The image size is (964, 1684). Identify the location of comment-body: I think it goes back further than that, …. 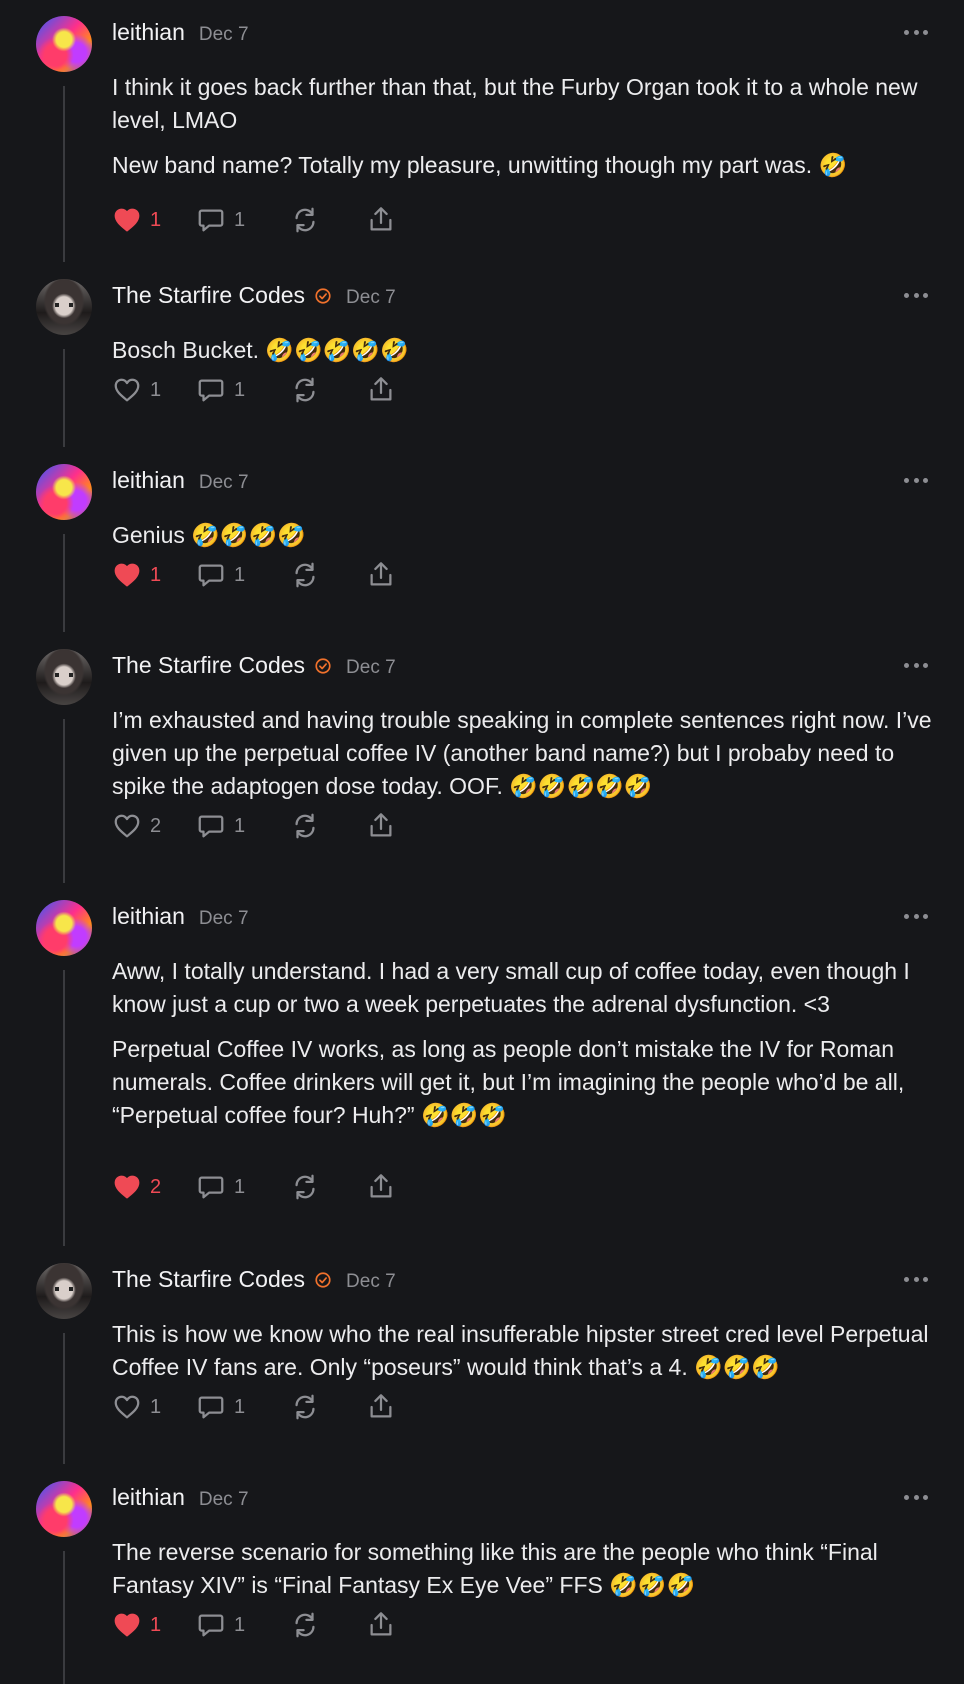
(522, 126).